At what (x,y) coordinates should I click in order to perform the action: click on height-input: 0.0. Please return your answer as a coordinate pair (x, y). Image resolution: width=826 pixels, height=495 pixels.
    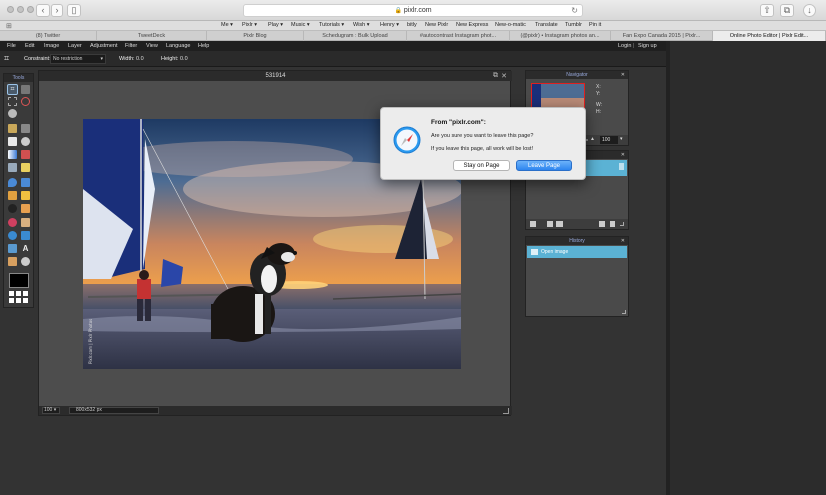
    Looking at the image, I should click on (184, 59).